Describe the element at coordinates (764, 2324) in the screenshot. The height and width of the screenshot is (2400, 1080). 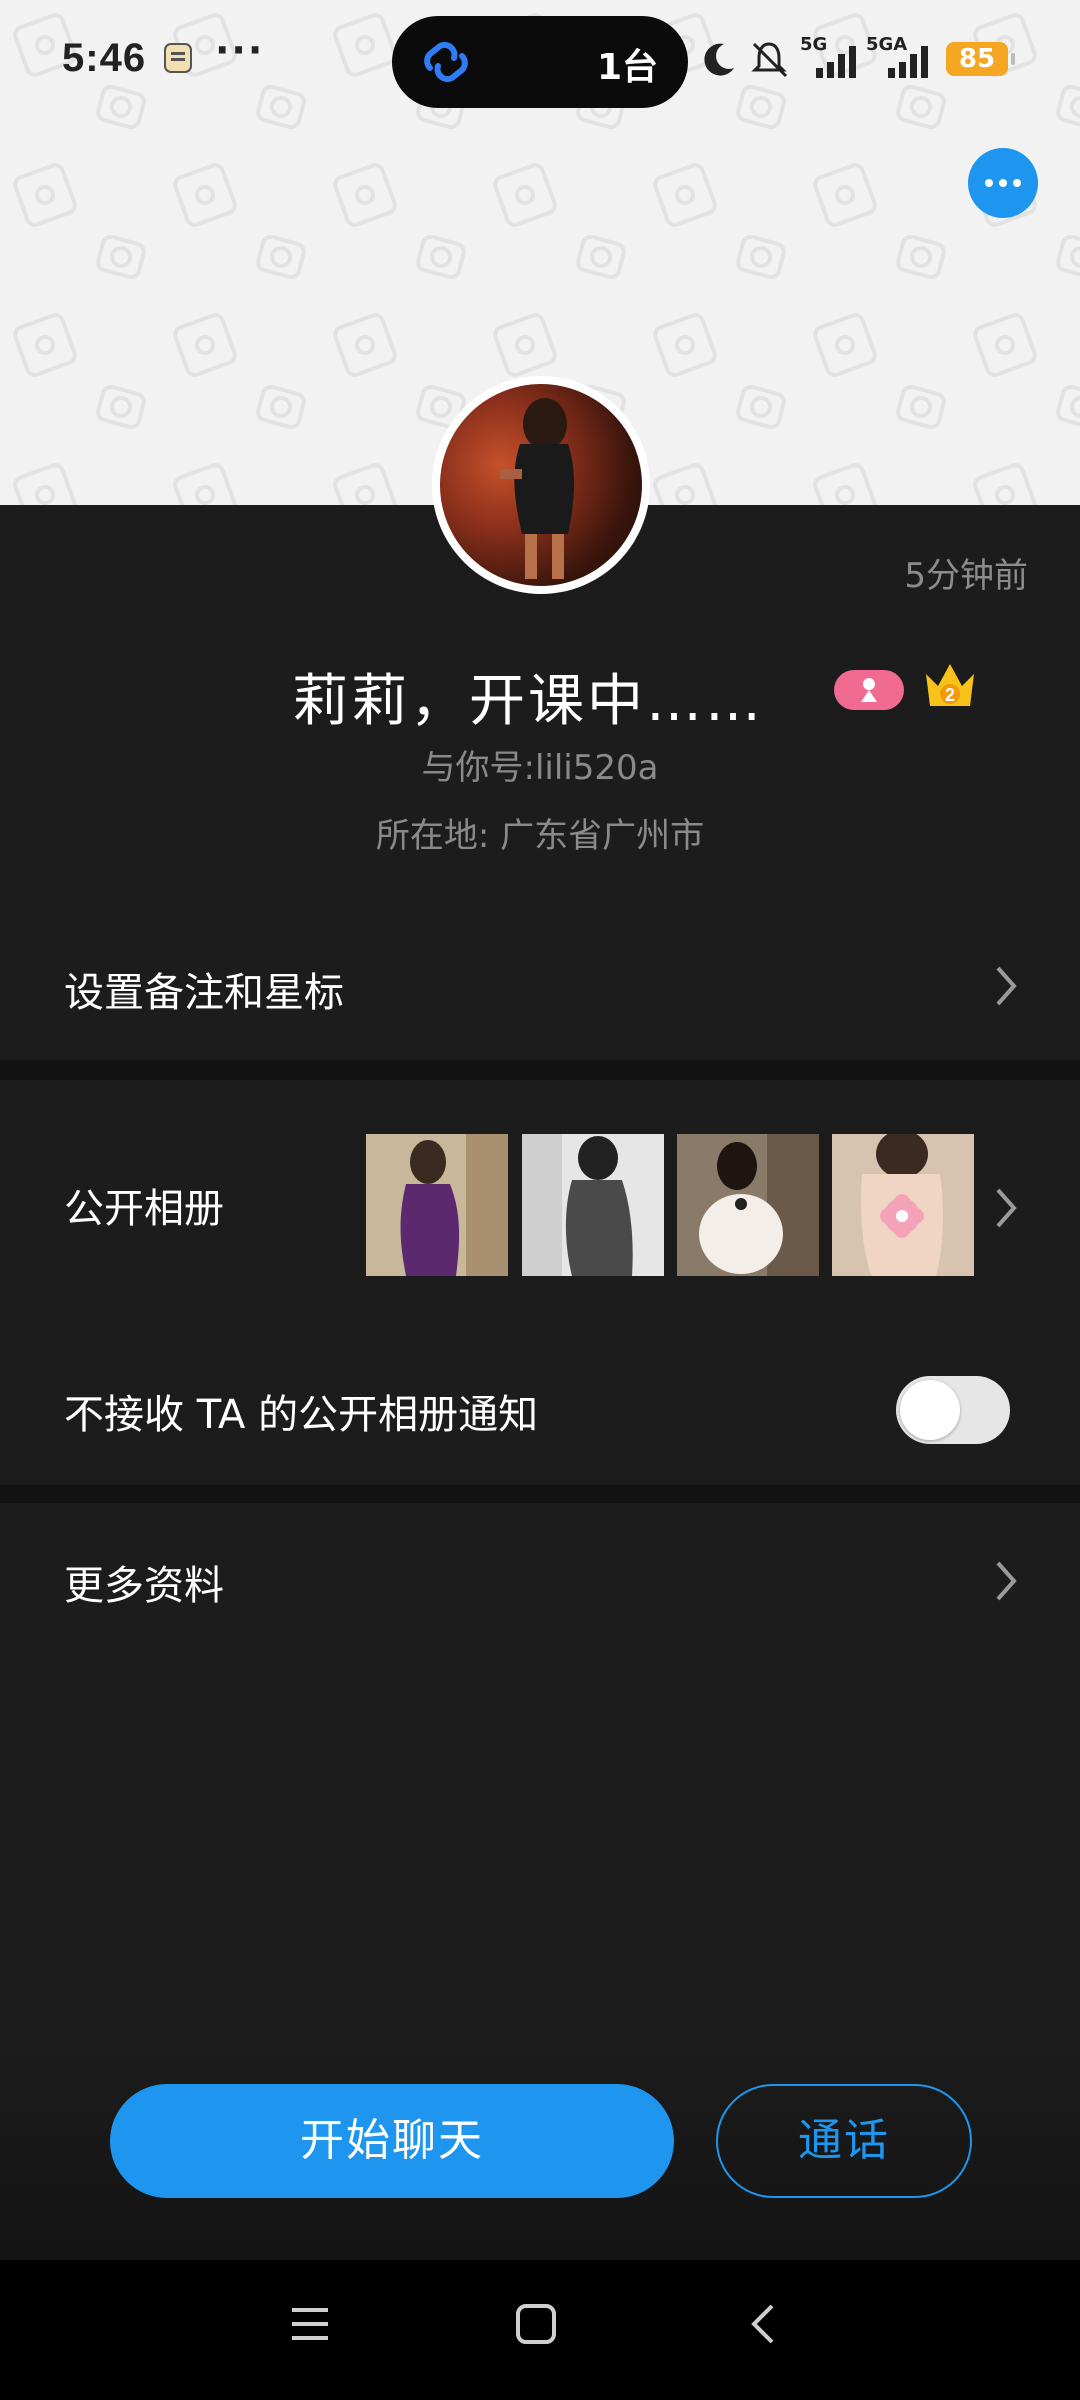
I see `back-icon` at that location.